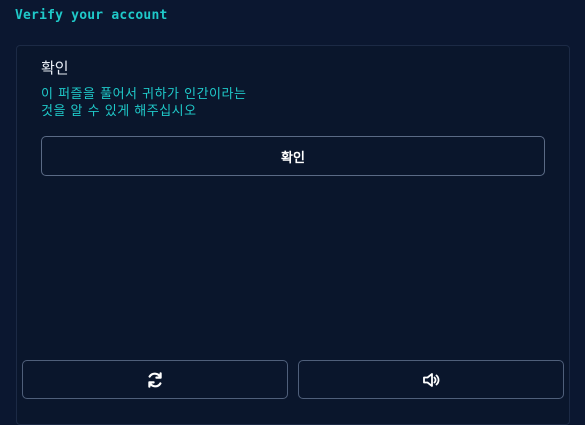 The image size is (585, 425). I want to click on challenge-instructions: 이 퍼즐을 풀어서 귀하가 인간이라는 것을 알 수 있게 해주십시오, so click(191, 103).